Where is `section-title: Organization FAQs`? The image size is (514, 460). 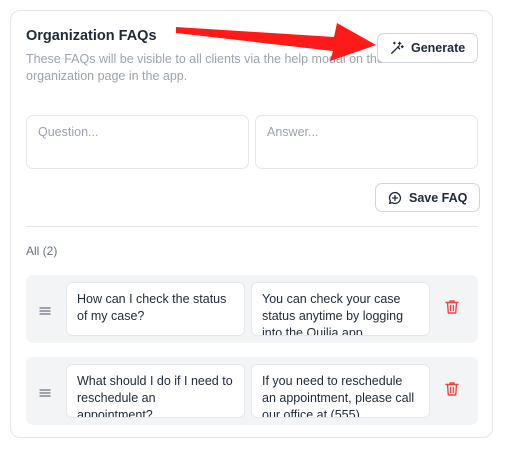 section-title: Organization FAQs is located at coordinates (91, 36).